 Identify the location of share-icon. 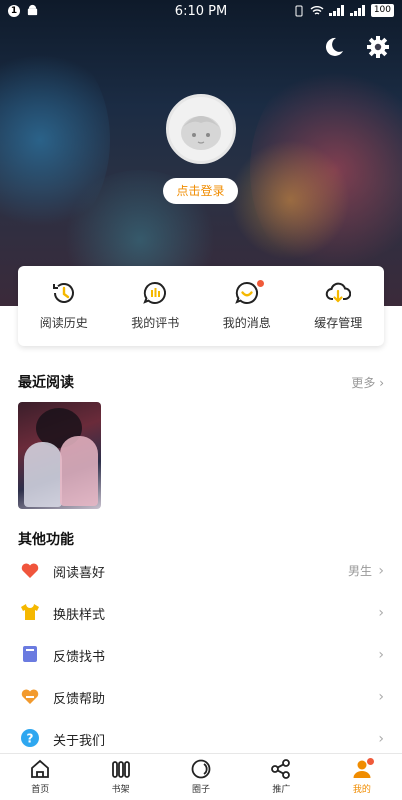
(281, 769).